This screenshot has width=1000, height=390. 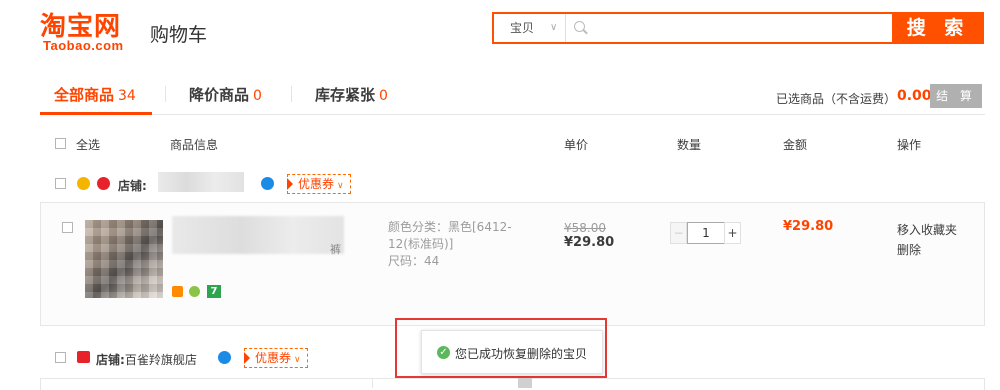 What do you see at coordinates (335, 249) in the screenshot?
I see `item-title-tail: 裤` at bounding box center [335, 249].